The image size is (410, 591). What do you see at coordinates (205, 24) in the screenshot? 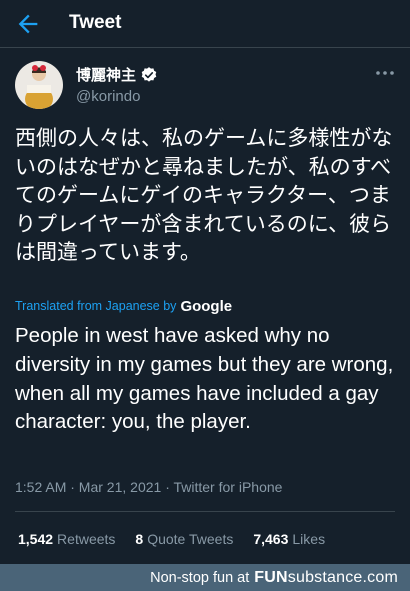
I see `top-bar: Tweet` at bounding box center [205, 24].